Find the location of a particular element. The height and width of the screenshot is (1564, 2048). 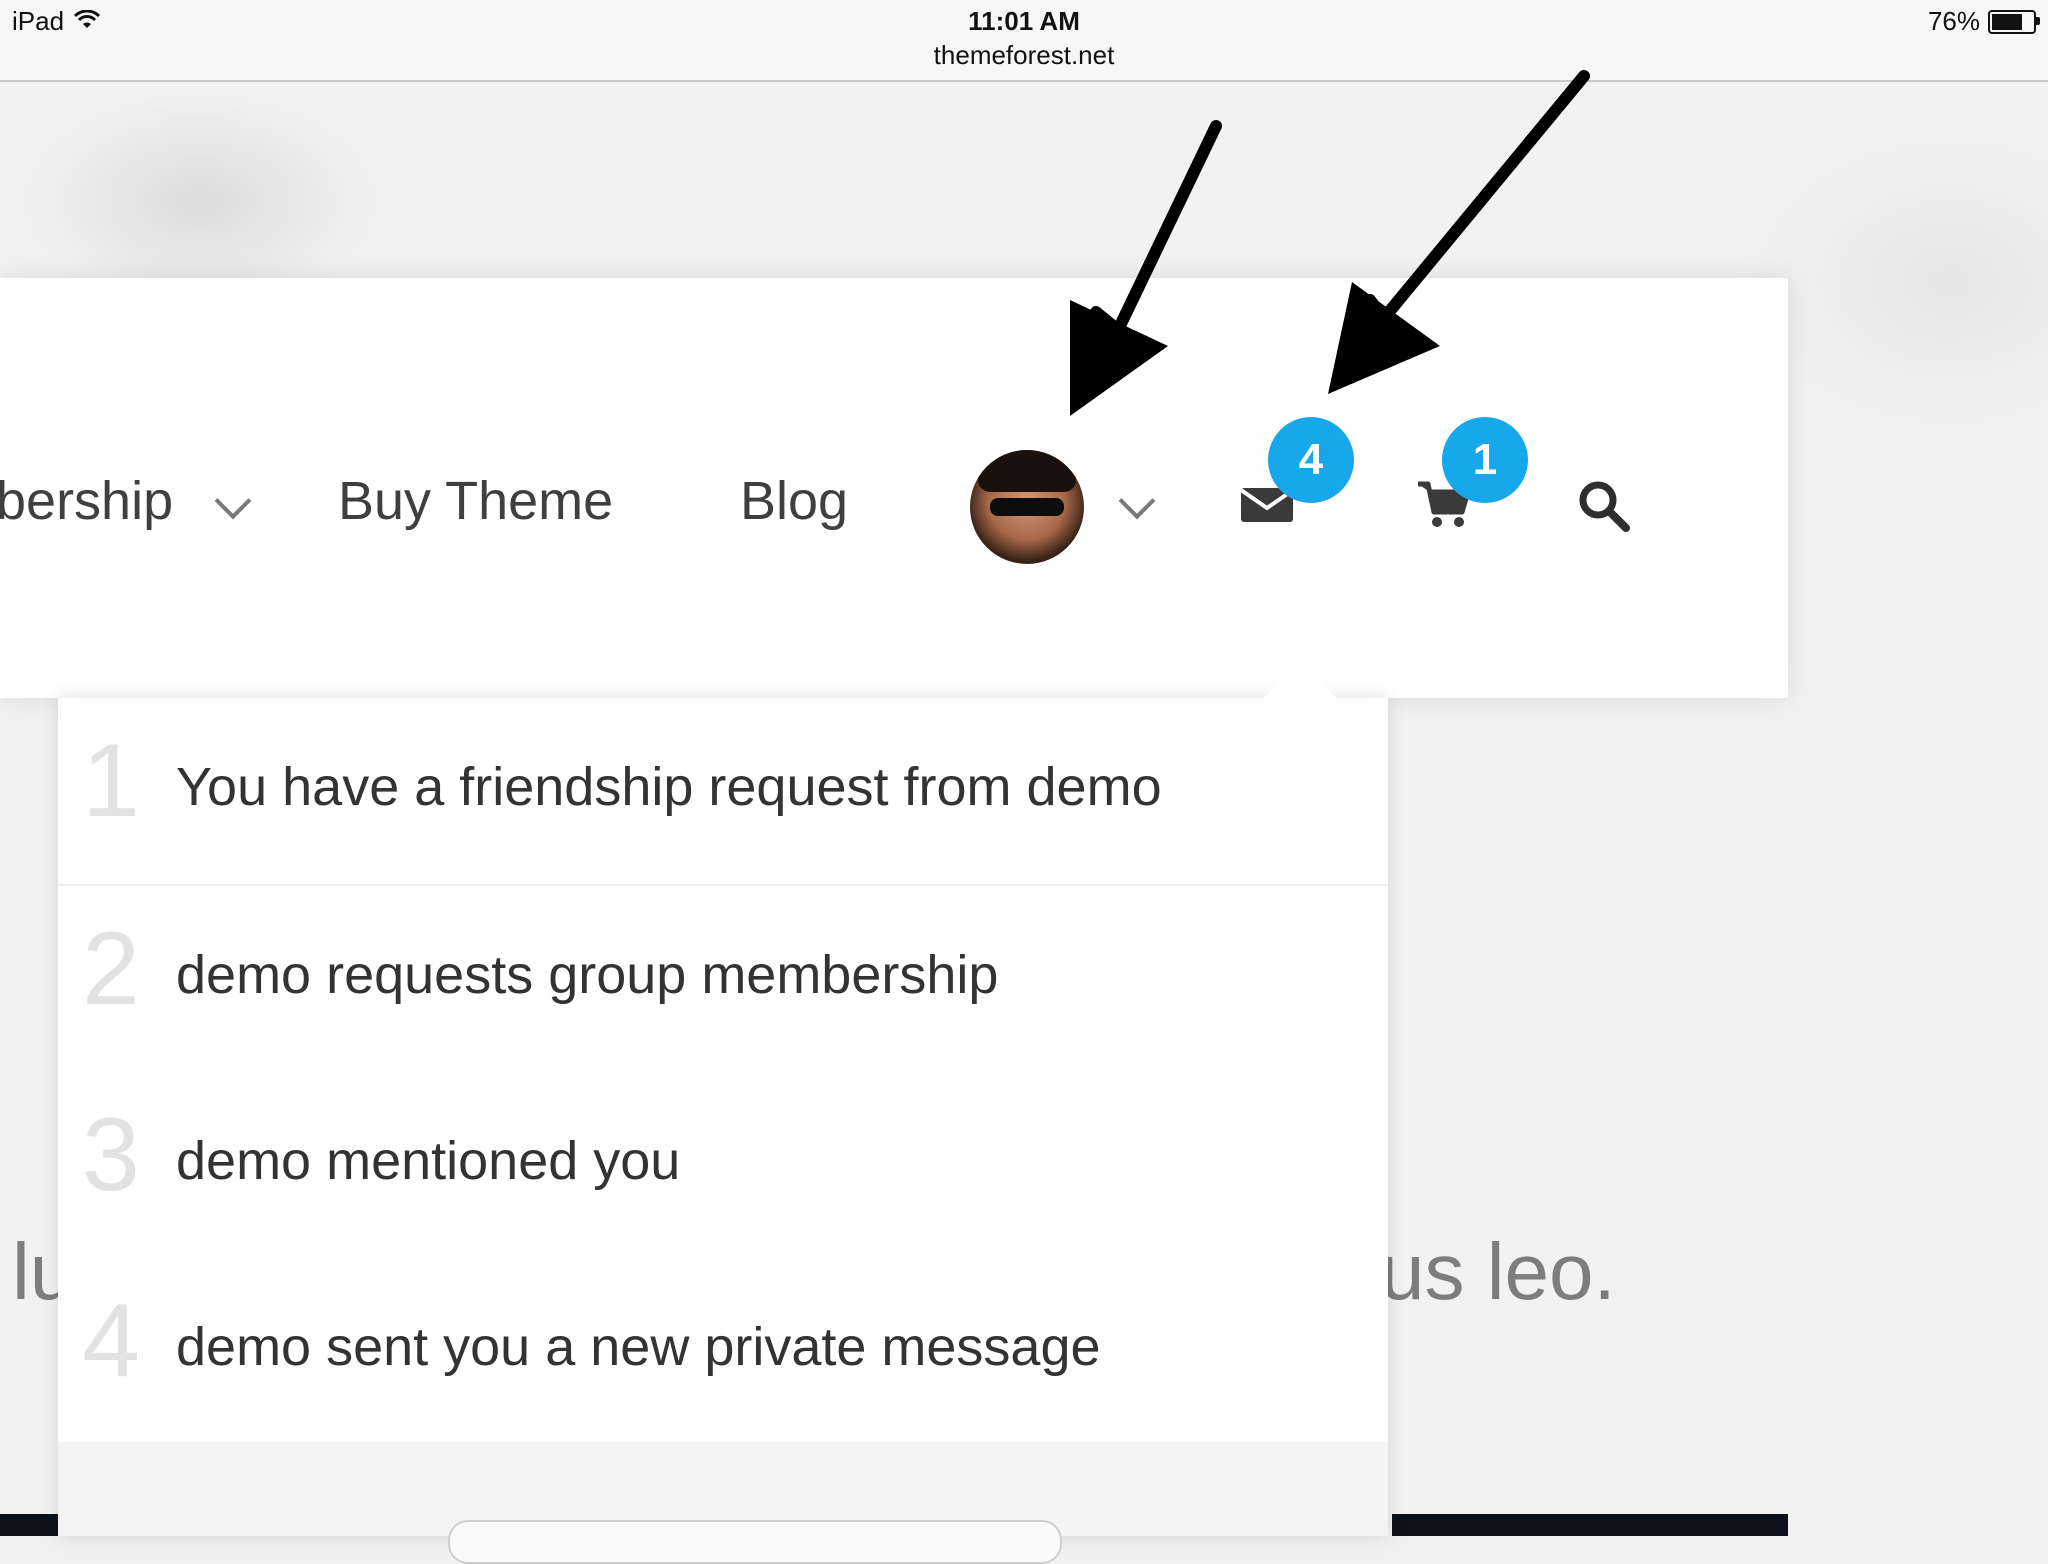

battery-icon is located at coordinates (2014, 21).